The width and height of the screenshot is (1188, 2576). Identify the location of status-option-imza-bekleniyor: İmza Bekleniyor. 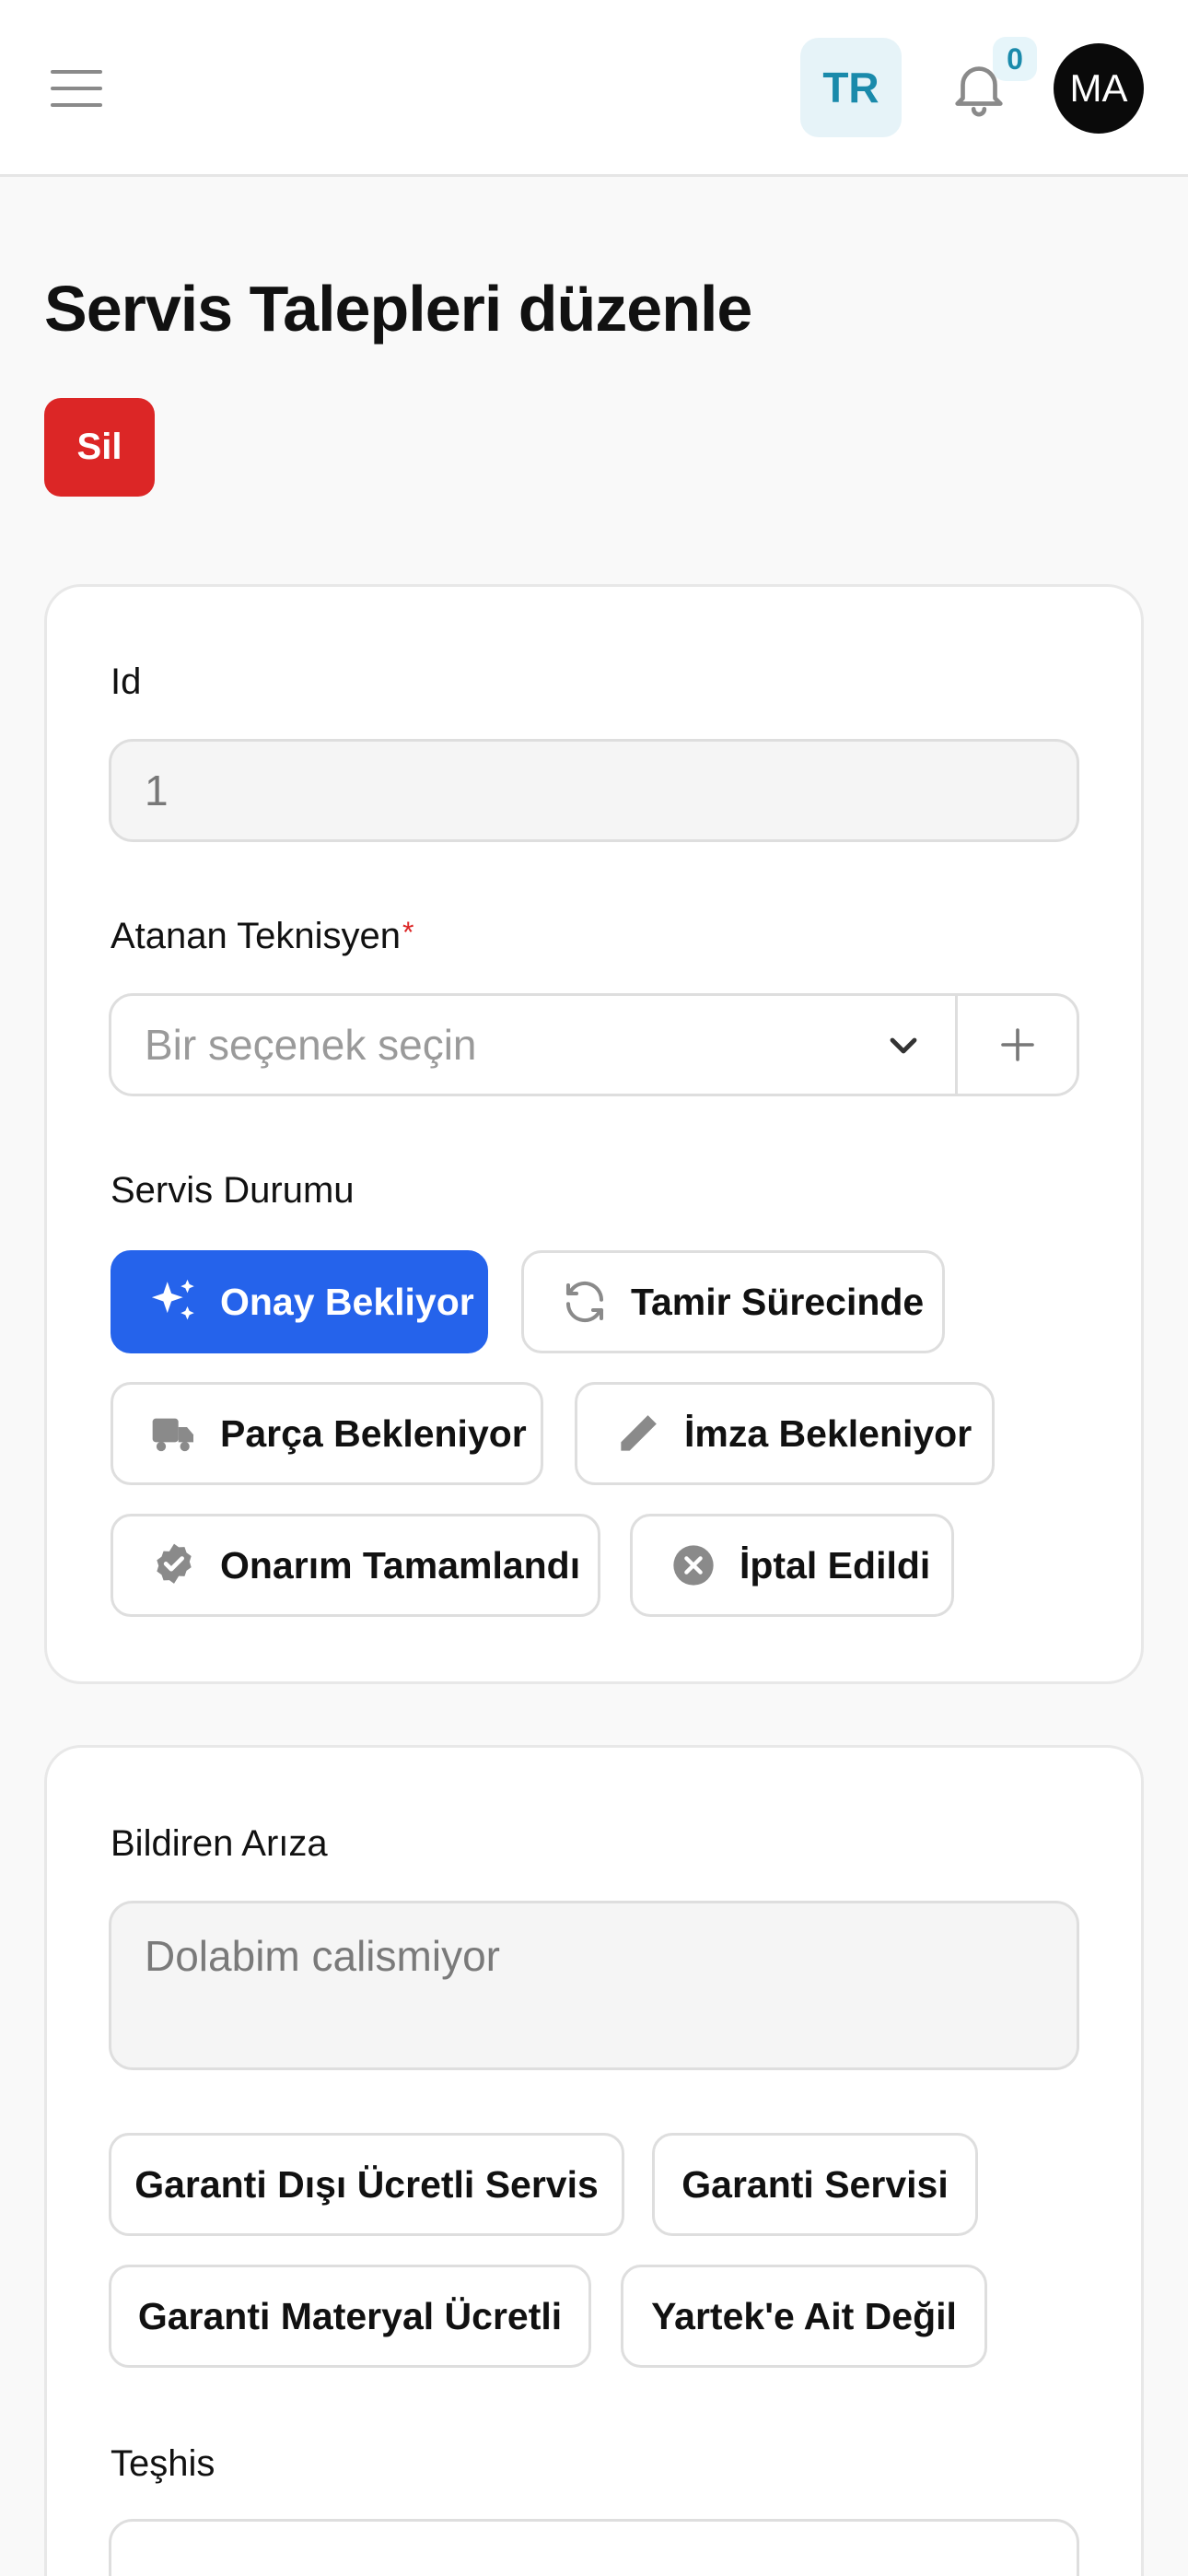
(785, 1433).